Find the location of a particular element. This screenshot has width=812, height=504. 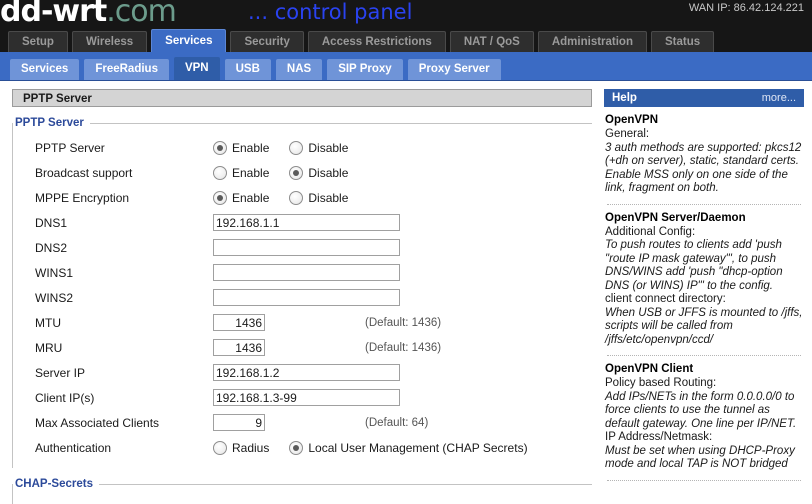

main-tab-status: Status is located at coordinates (682, 41).